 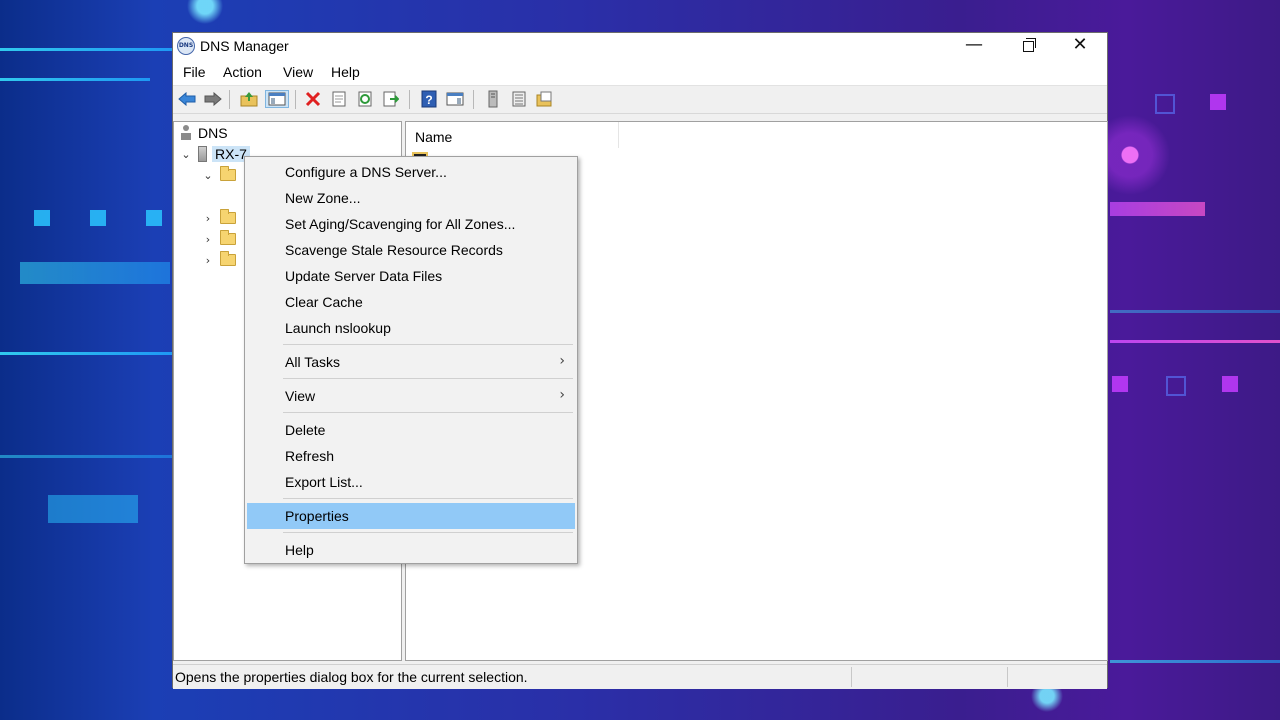 I want to click on show-action-pane-icon, so click(x=455, y=99).